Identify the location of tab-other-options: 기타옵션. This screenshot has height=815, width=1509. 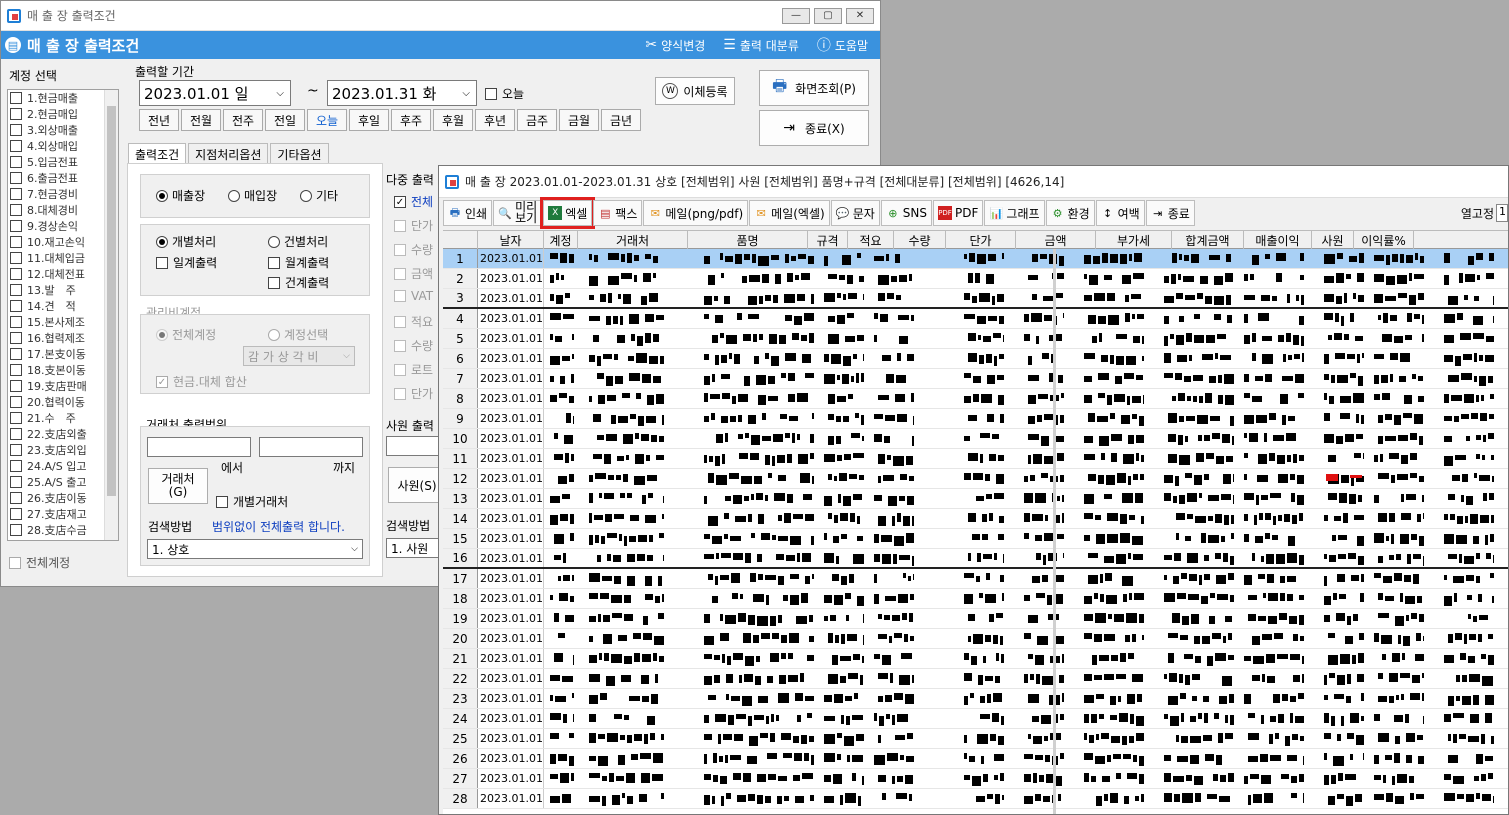
(299, 154).